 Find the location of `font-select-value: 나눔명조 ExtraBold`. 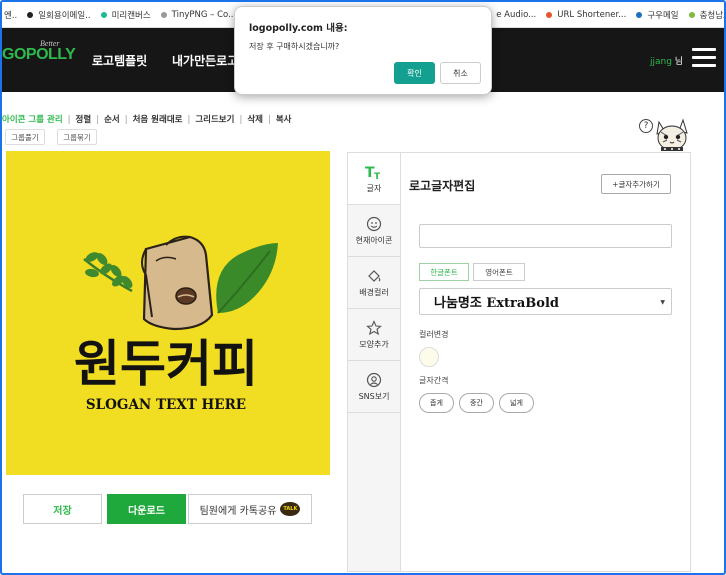

font-select-value: 나눔명조 ExtraBold is located at coordinates (496, 303).